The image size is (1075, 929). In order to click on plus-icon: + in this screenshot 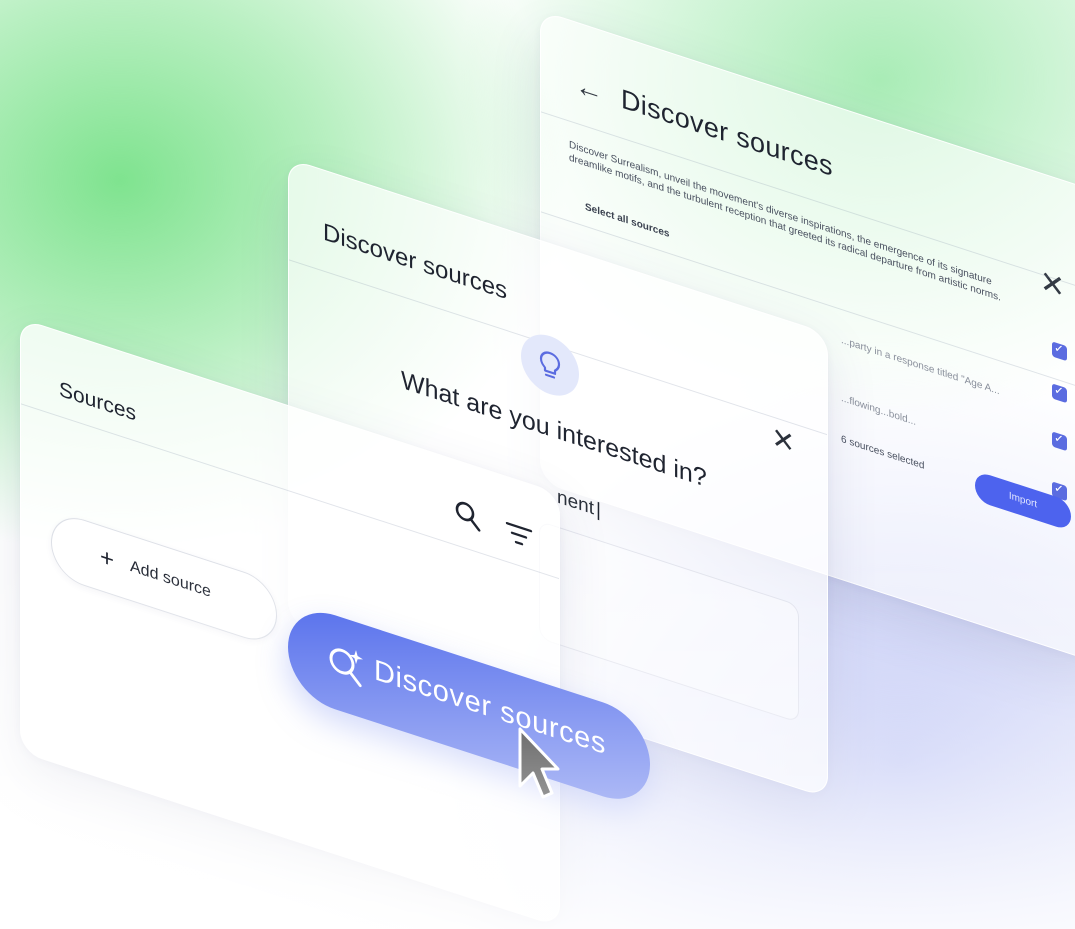, I will do `click(107, 558)`.